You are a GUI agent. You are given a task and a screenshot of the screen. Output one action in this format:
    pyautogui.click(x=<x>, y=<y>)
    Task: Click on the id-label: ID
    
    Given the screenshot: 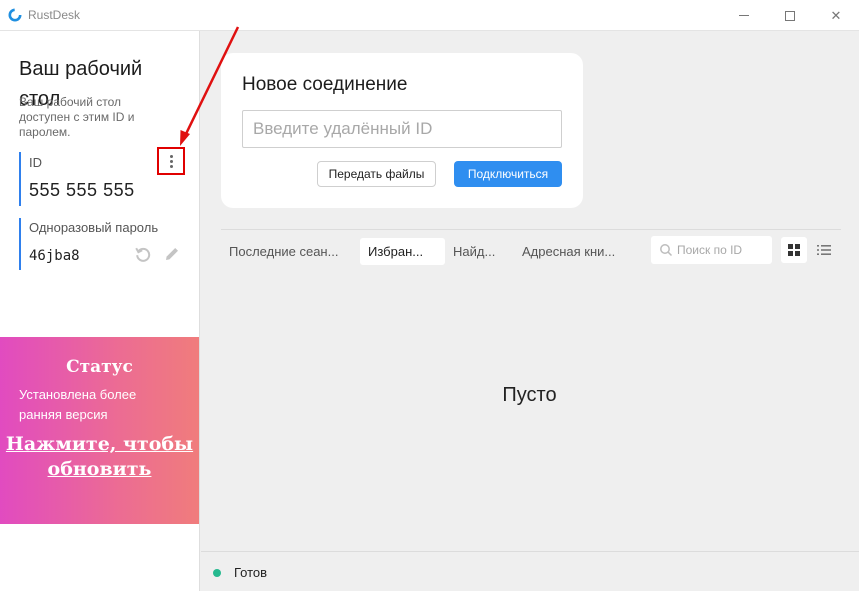 What is the action you would take?
    pyautogui.click(x=35, y=162)
    